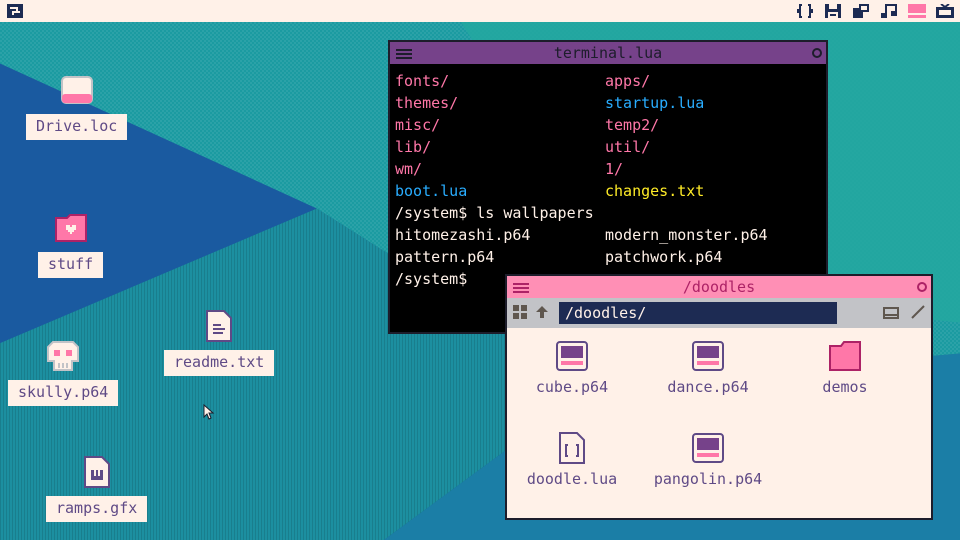 The width and height of the screenshot is (960, 540). What do you see at coordinates (686, 235) in the screenshot?
I see `terminal-text: modern_monster.p64` at bounding box center [686, 235].